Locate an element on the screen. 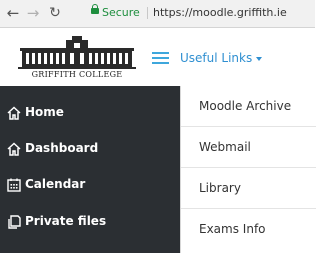 The width and height of the screenshot is (320, 253). sidebar-item-private-files: Private files is located at coordinates (91, 221).